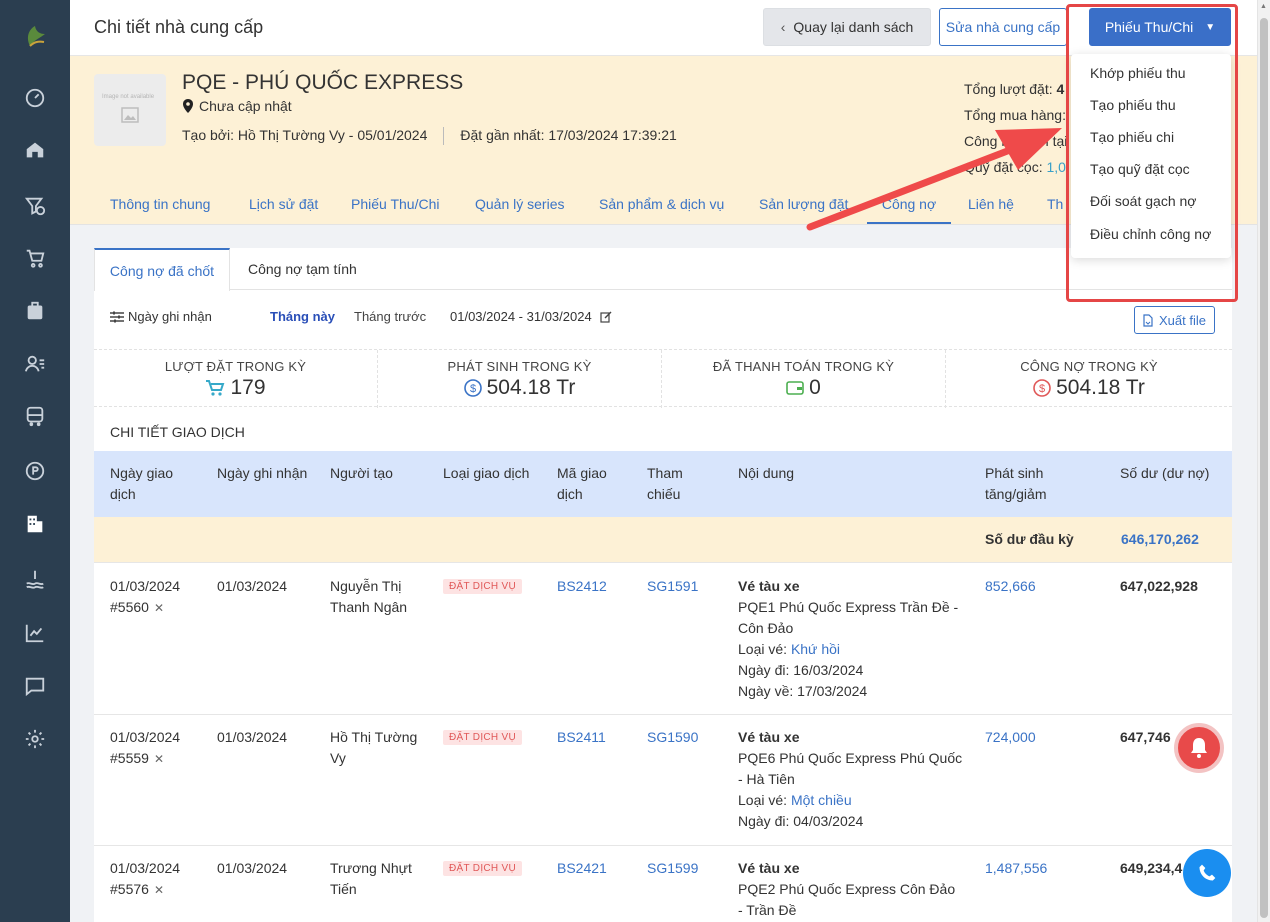  I want to click on notification-bell-button, so click(1199, 748).